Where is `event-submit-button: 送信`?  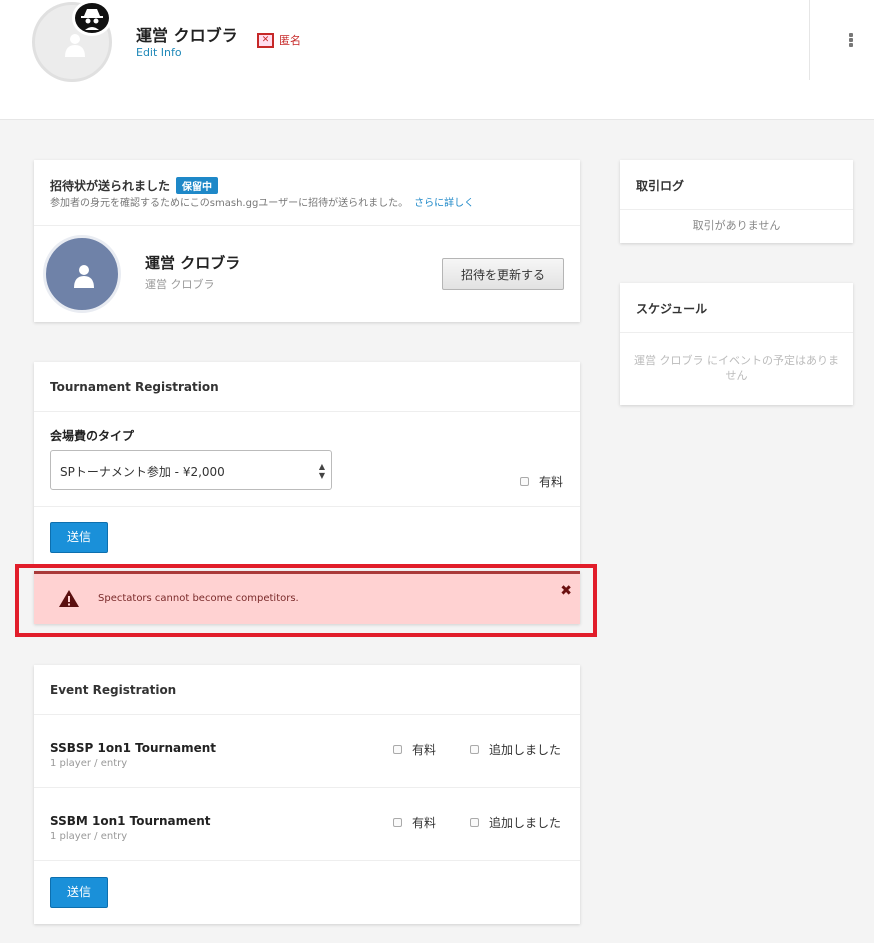
event-submit-button: 送信 is located at coordinates (79, 892).